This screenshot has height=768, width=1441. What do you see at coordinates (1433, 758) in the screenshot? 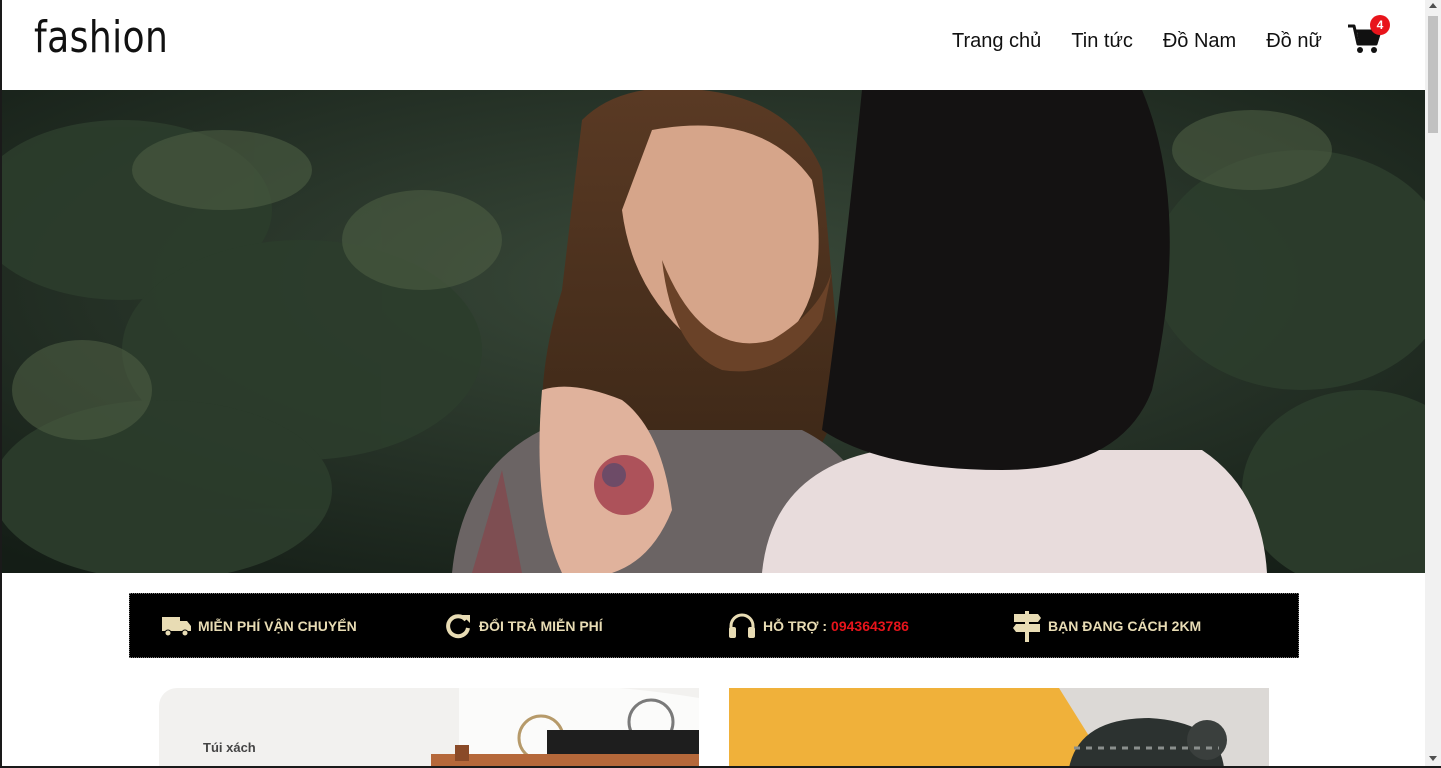
I see `scroll-down-arrow-icon` at bounding box center [1433, 758].